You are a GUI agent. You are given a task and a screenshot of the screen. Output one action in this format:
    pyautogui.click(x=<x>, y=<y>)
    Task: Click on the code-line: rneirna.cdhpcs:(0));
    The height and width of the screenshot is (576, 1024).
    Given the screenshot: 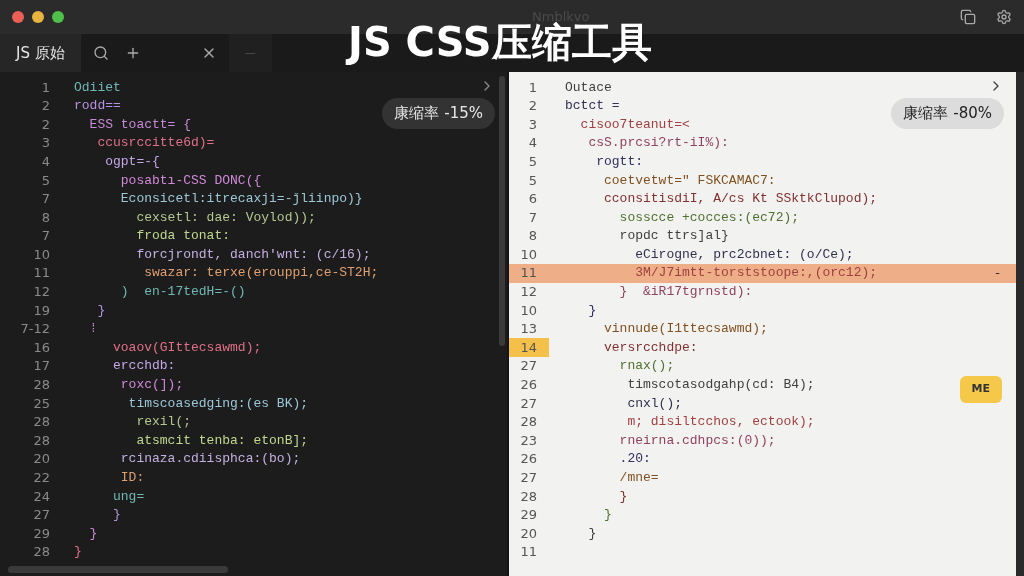 What is the action you would take?
    pyautogui.click(x=697, y=440)
    